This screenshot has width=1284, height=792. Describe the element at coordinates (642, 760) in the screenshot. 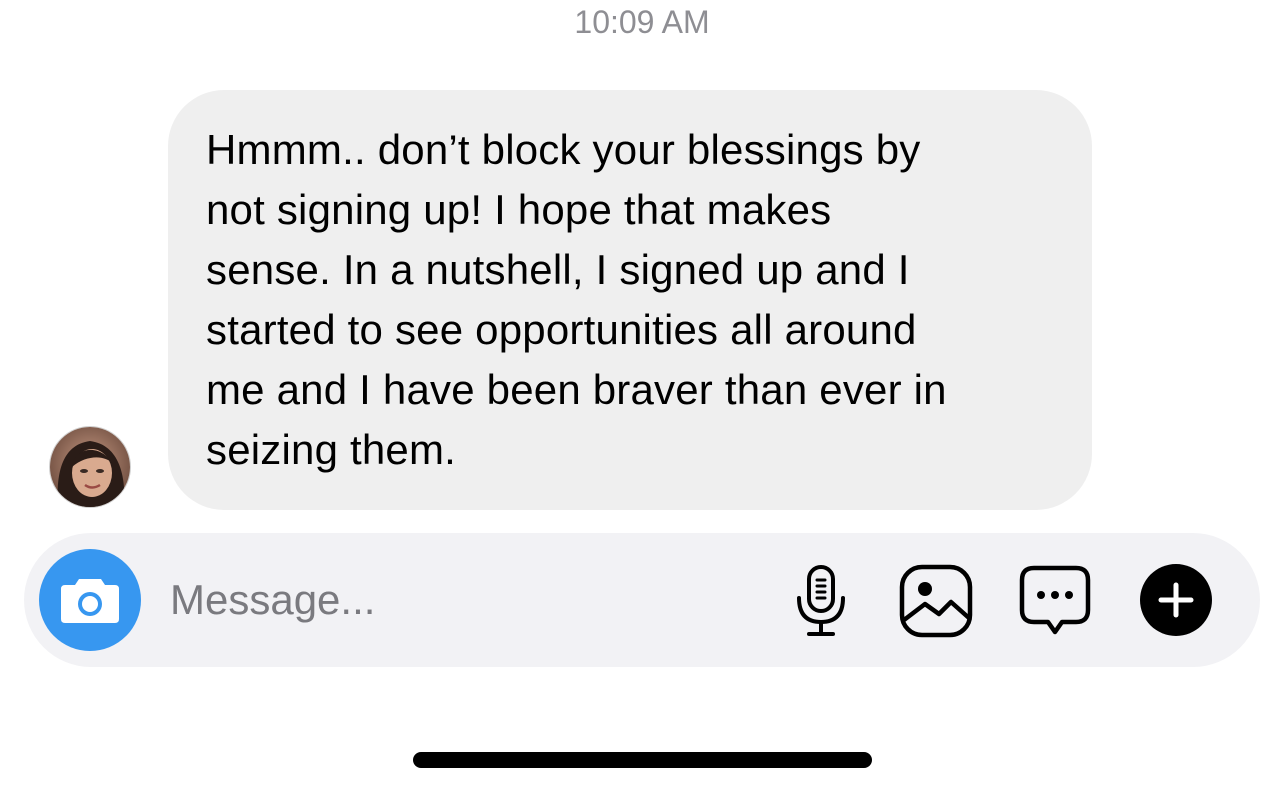

I see `home-indicator` at that location.